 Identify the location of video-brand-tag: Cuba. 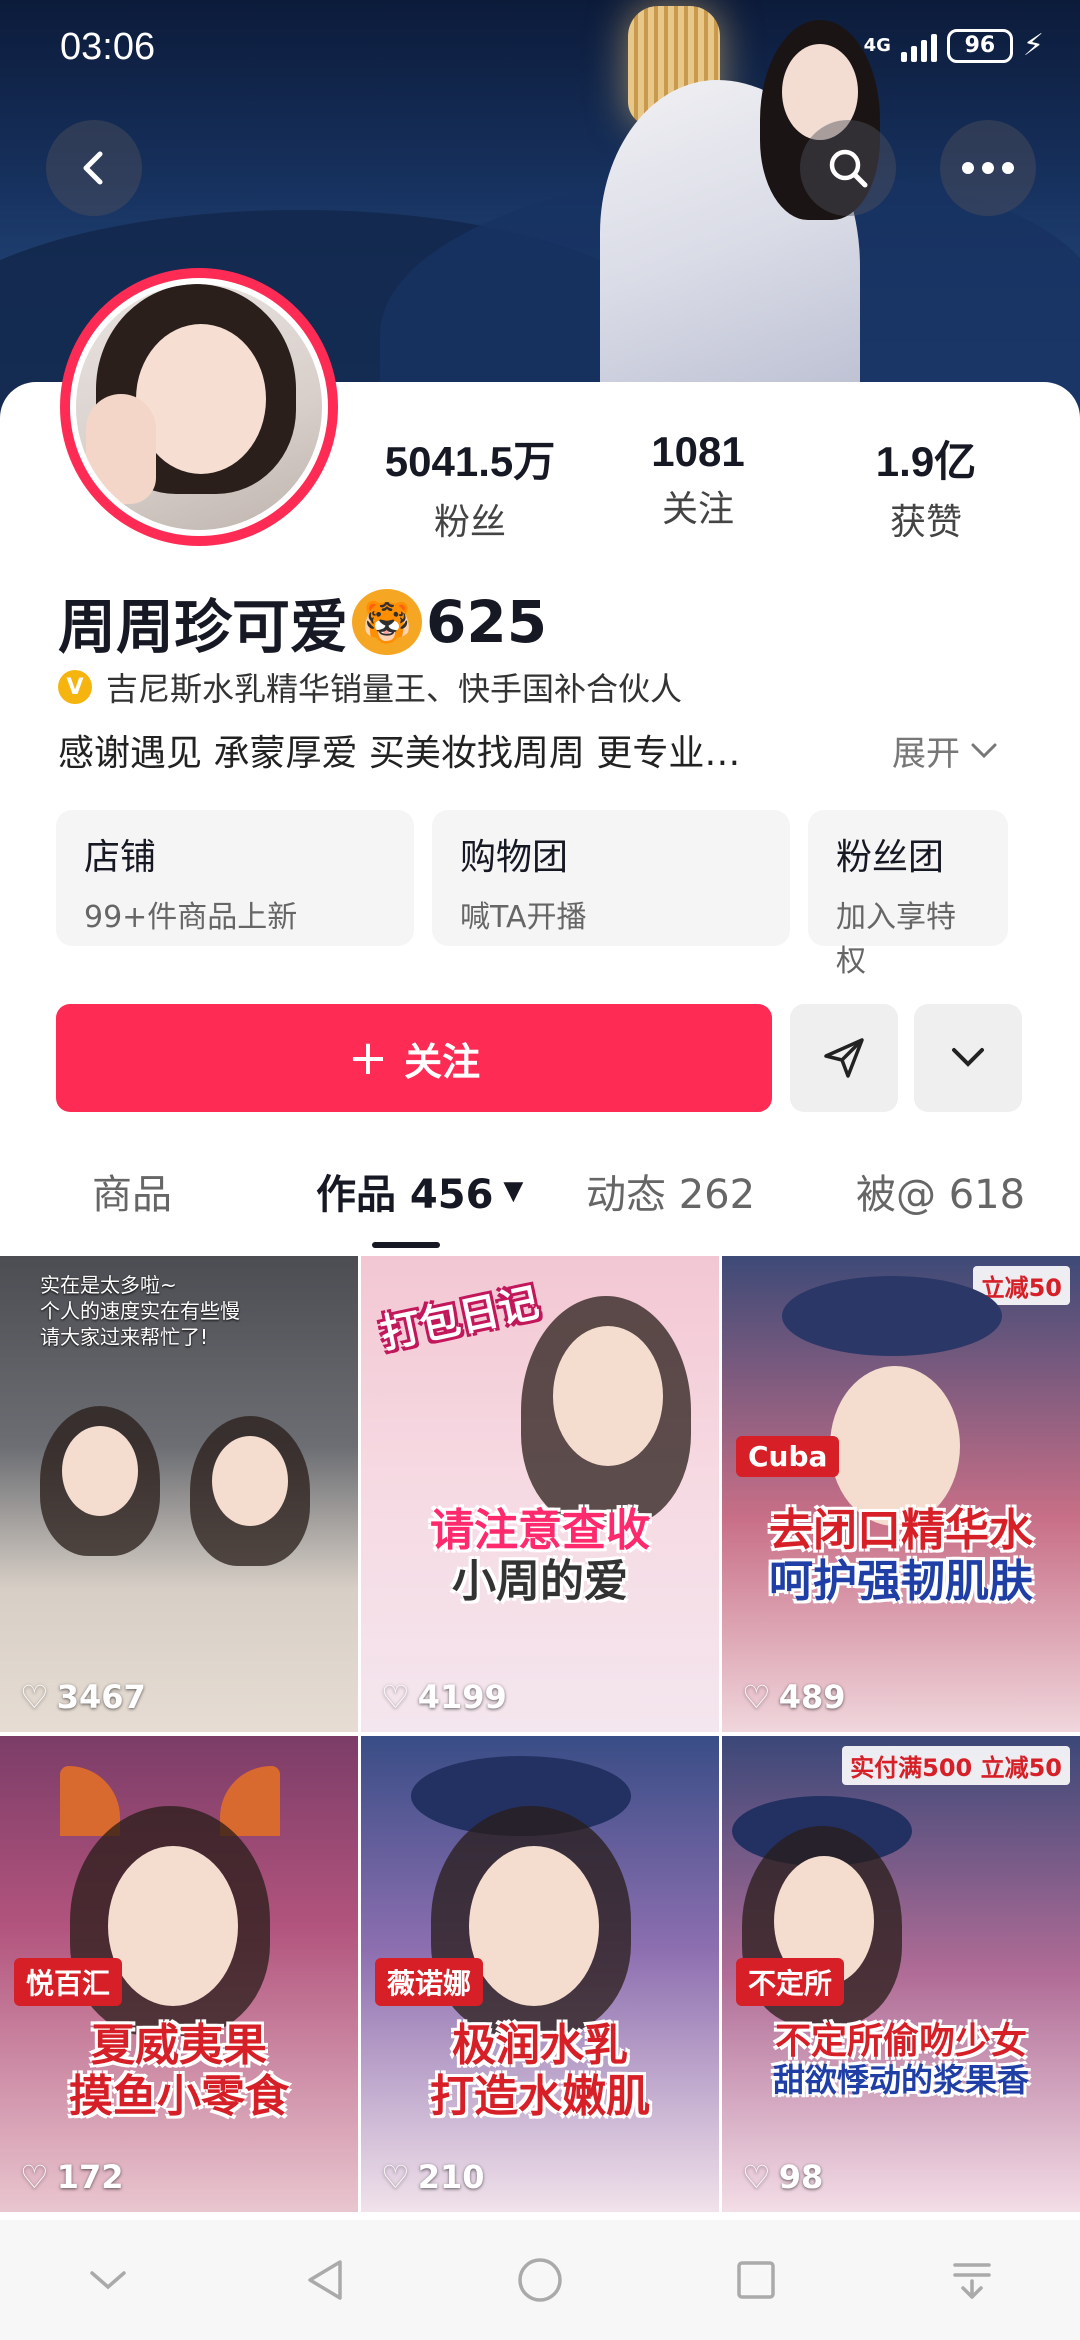
(788, 1456).